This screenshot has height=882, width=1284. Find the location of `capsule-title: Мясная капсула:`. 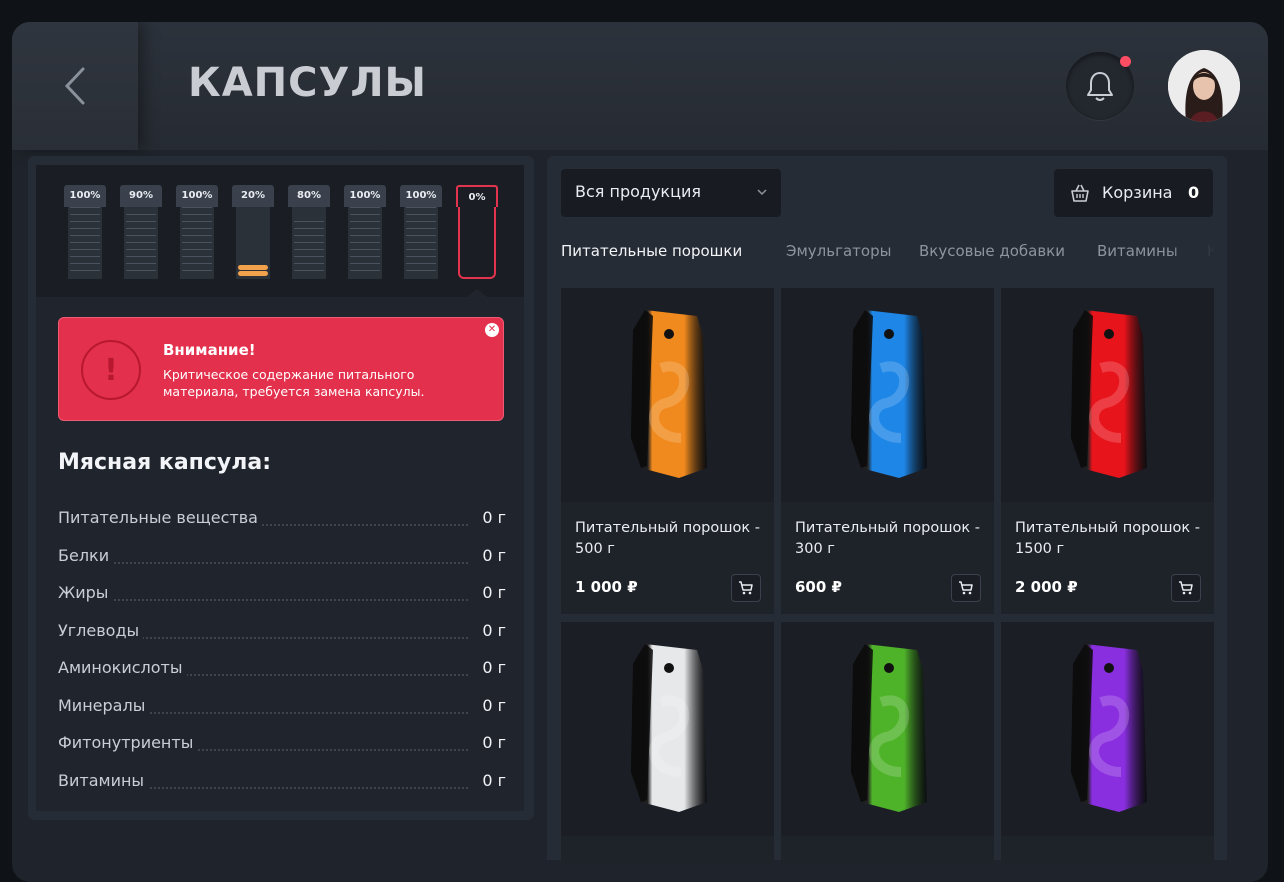

capsule-title: Мясная капсула: is located at coordinates (165, 462).